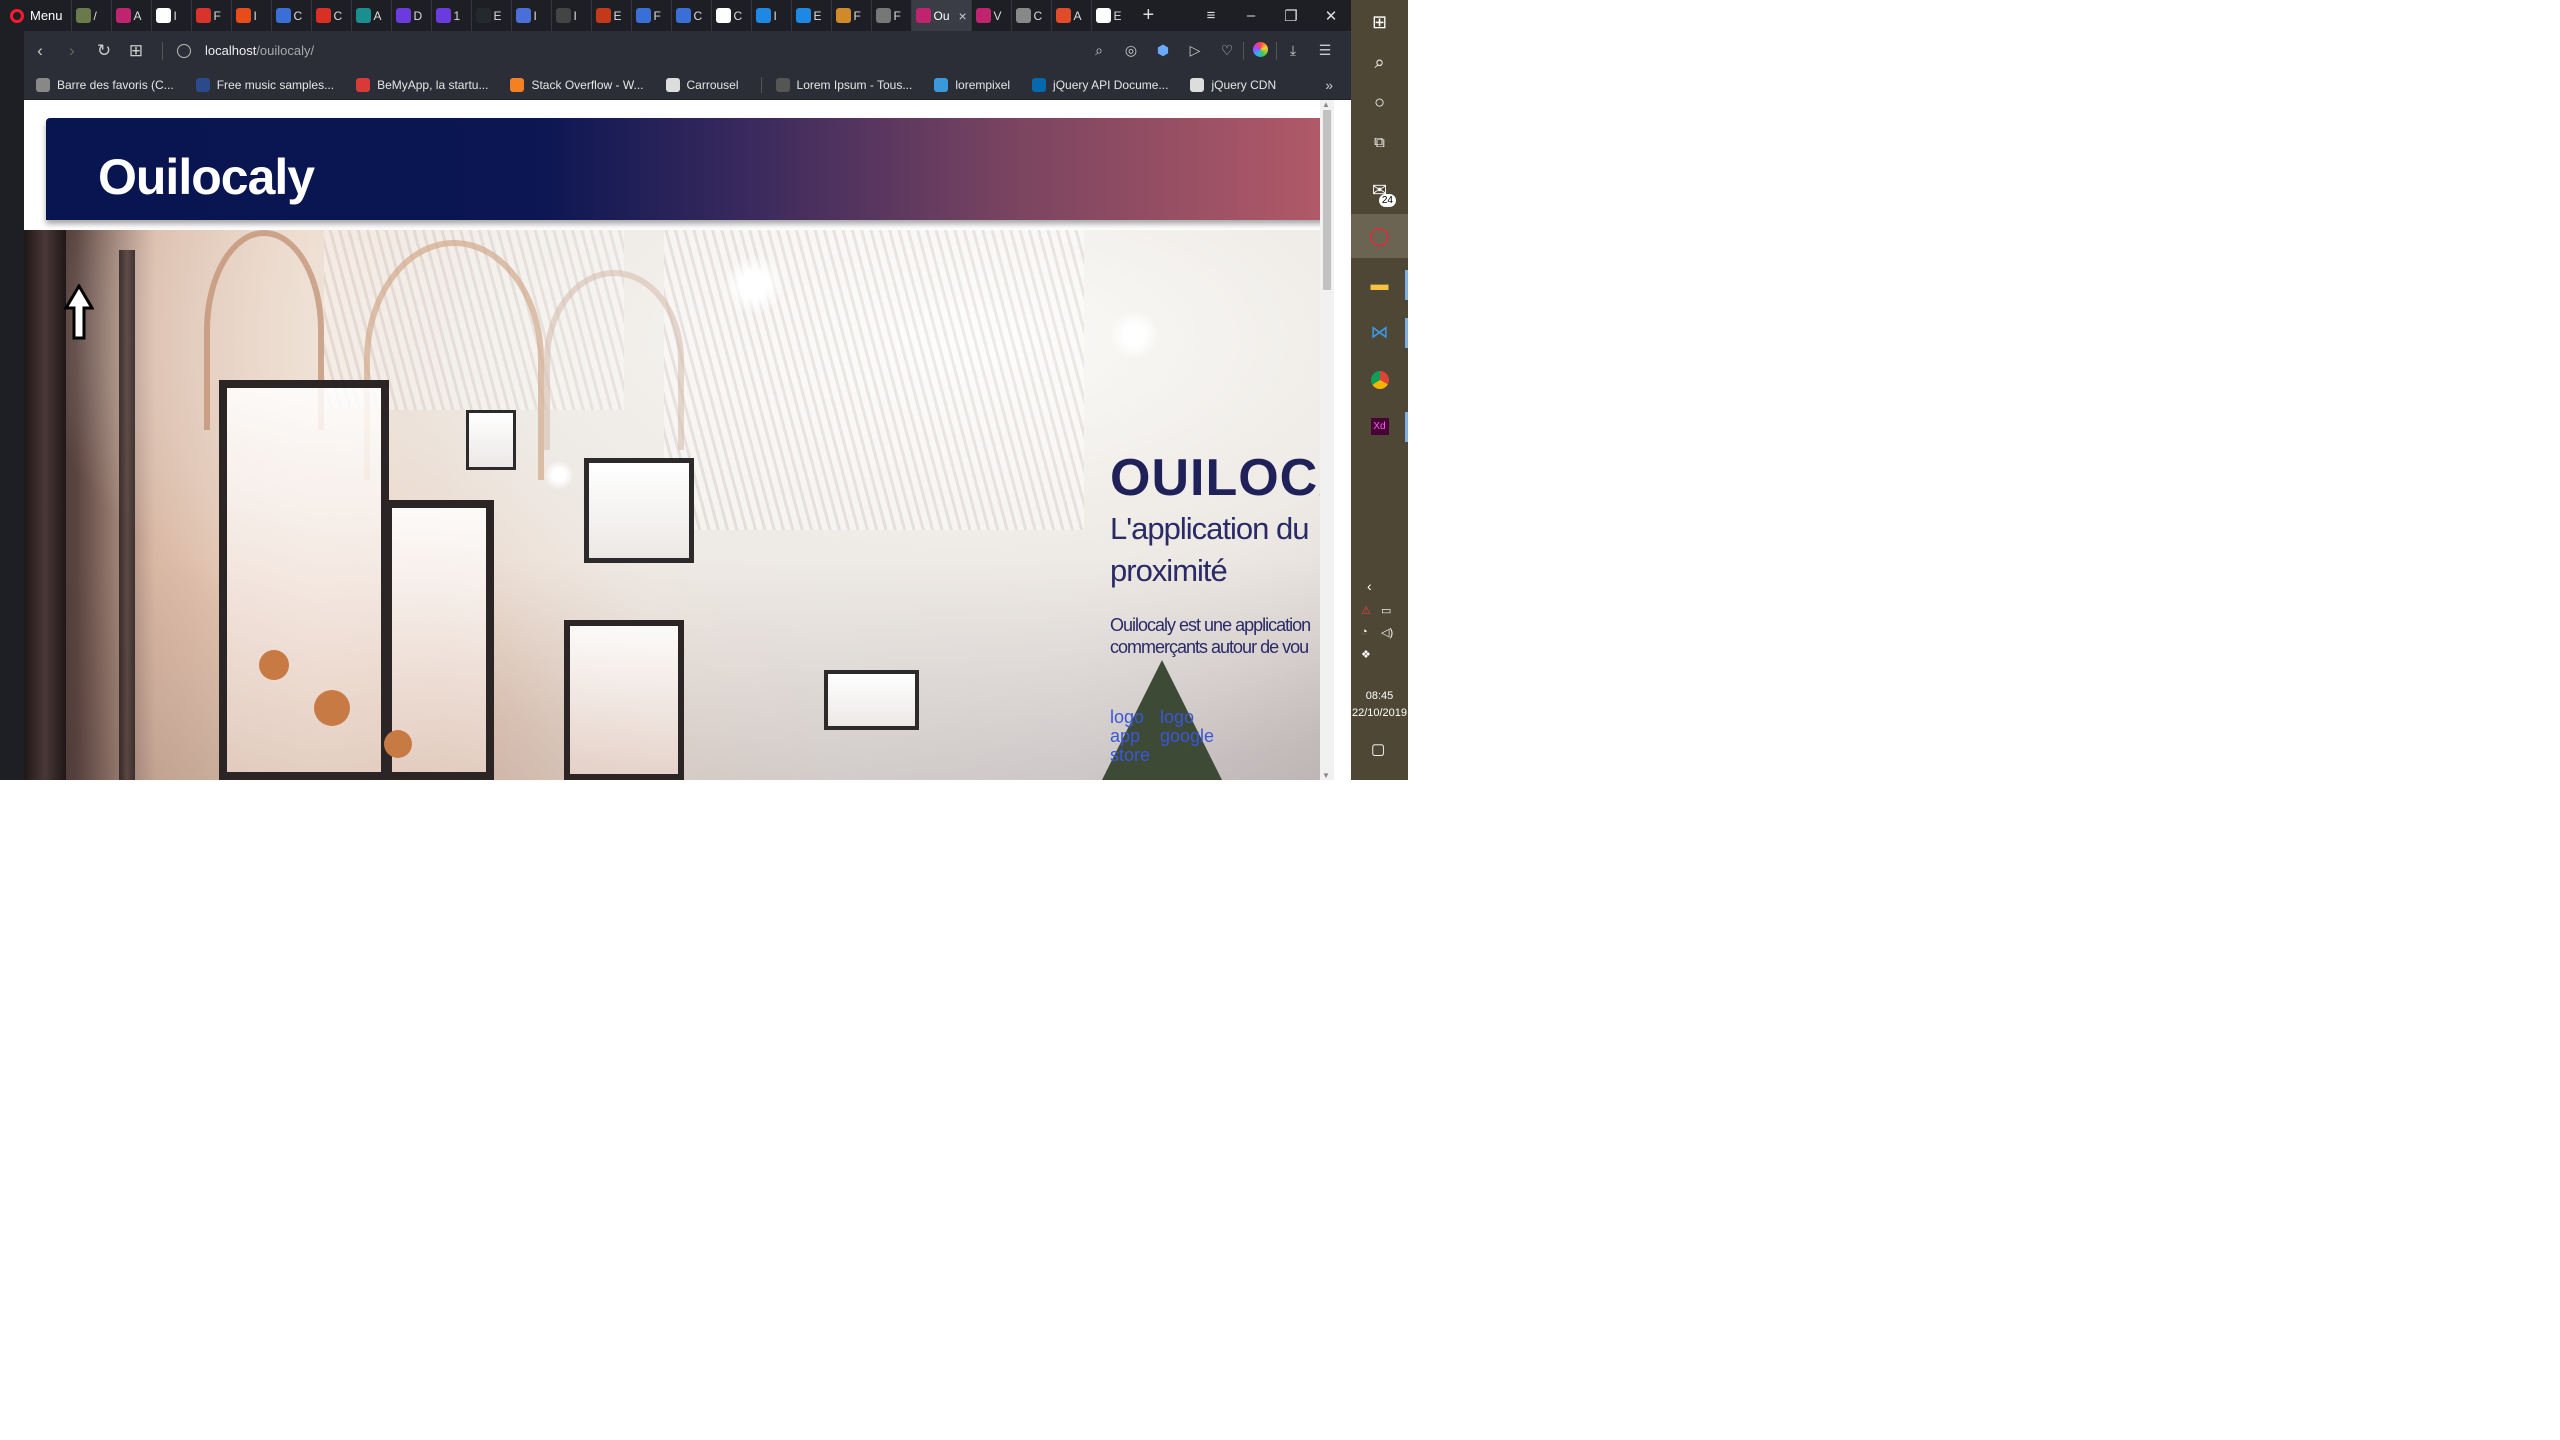 The width and height of the screenshot is (2560, 1440). Describe the element at coordinates (1195, 50) in the screenshot. I see `send-icon: ▷` at that location.